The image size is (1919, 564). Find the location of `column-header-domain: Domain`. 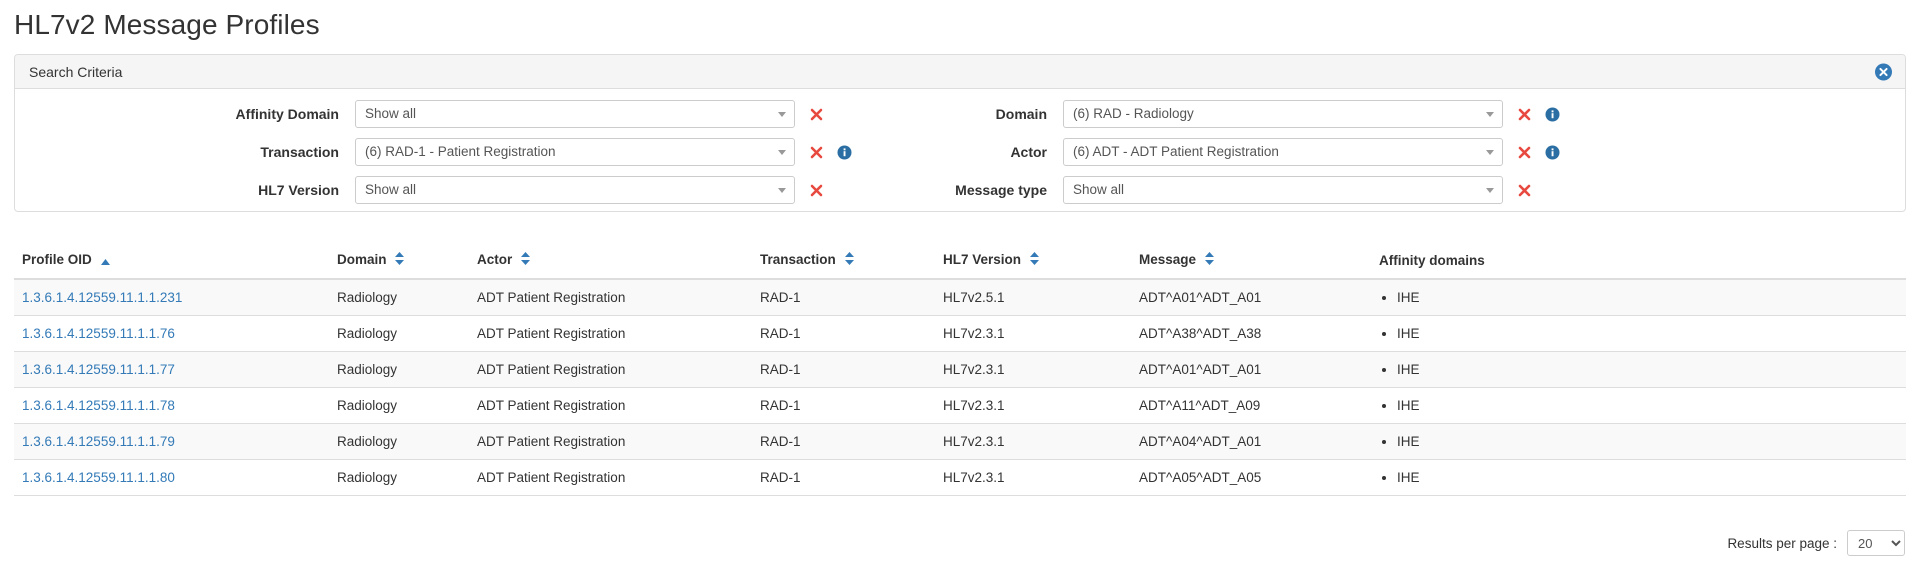

column-header-domain: Domain is located at coordinates (399, 264).